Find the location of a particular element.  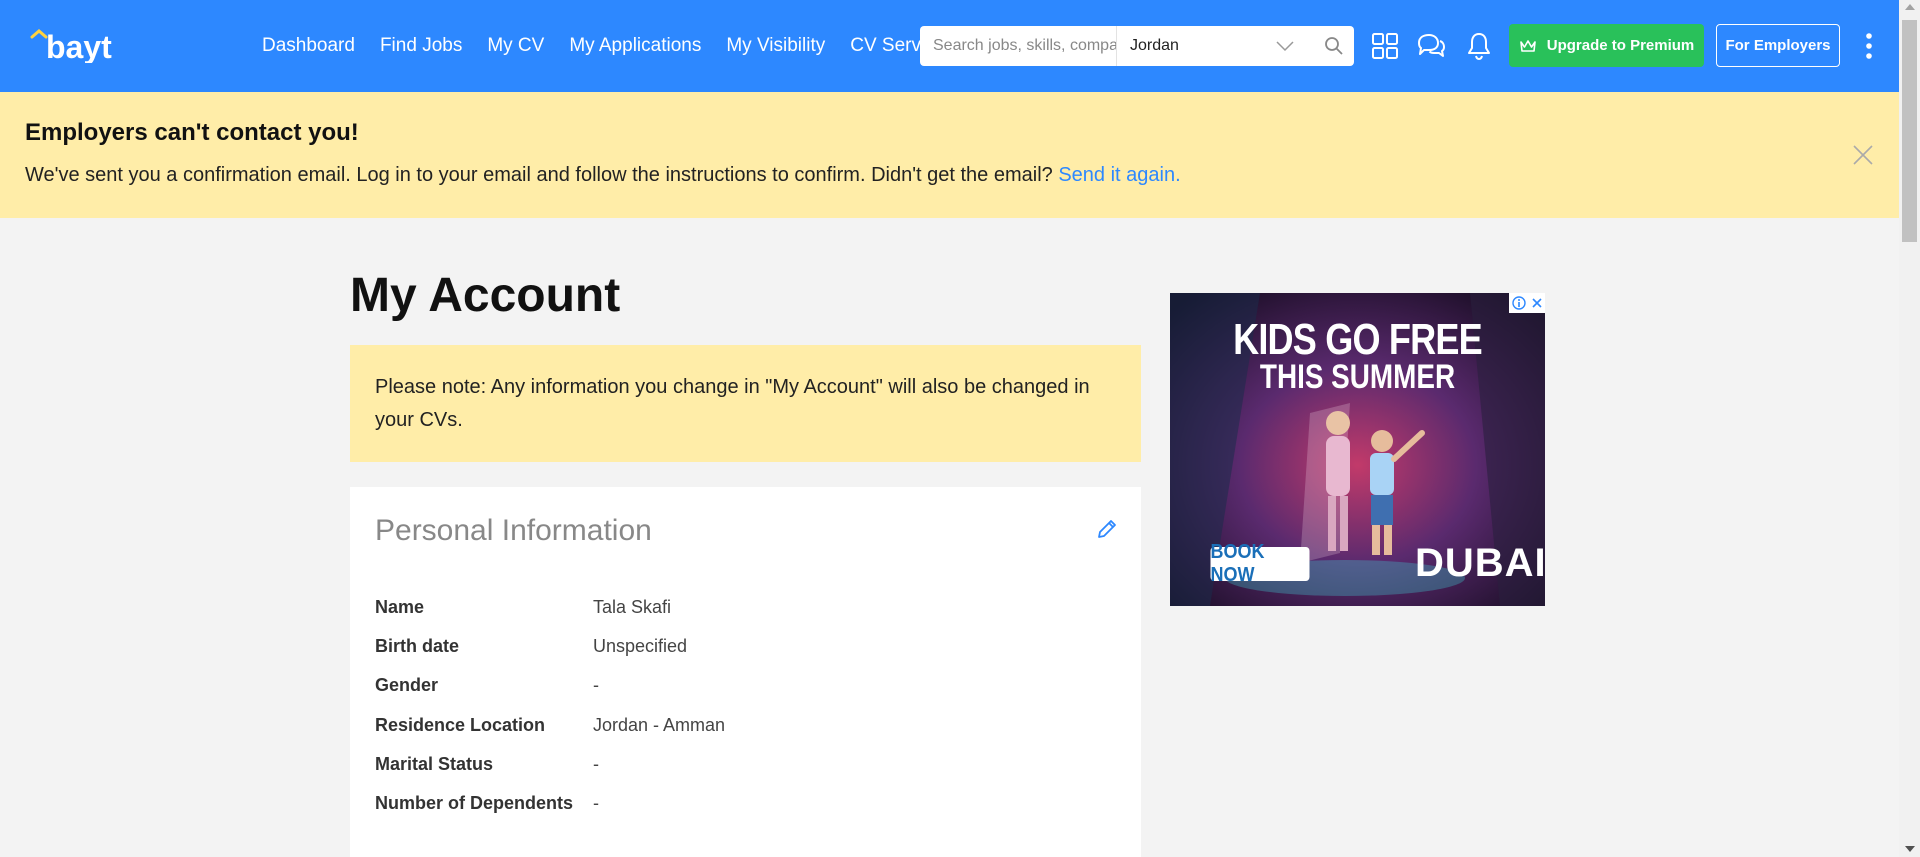

advertisement-banner: KIDS GO FREE THIS SUMMER BOOK NOW DUBAI is located at coordinates (1357, 449).